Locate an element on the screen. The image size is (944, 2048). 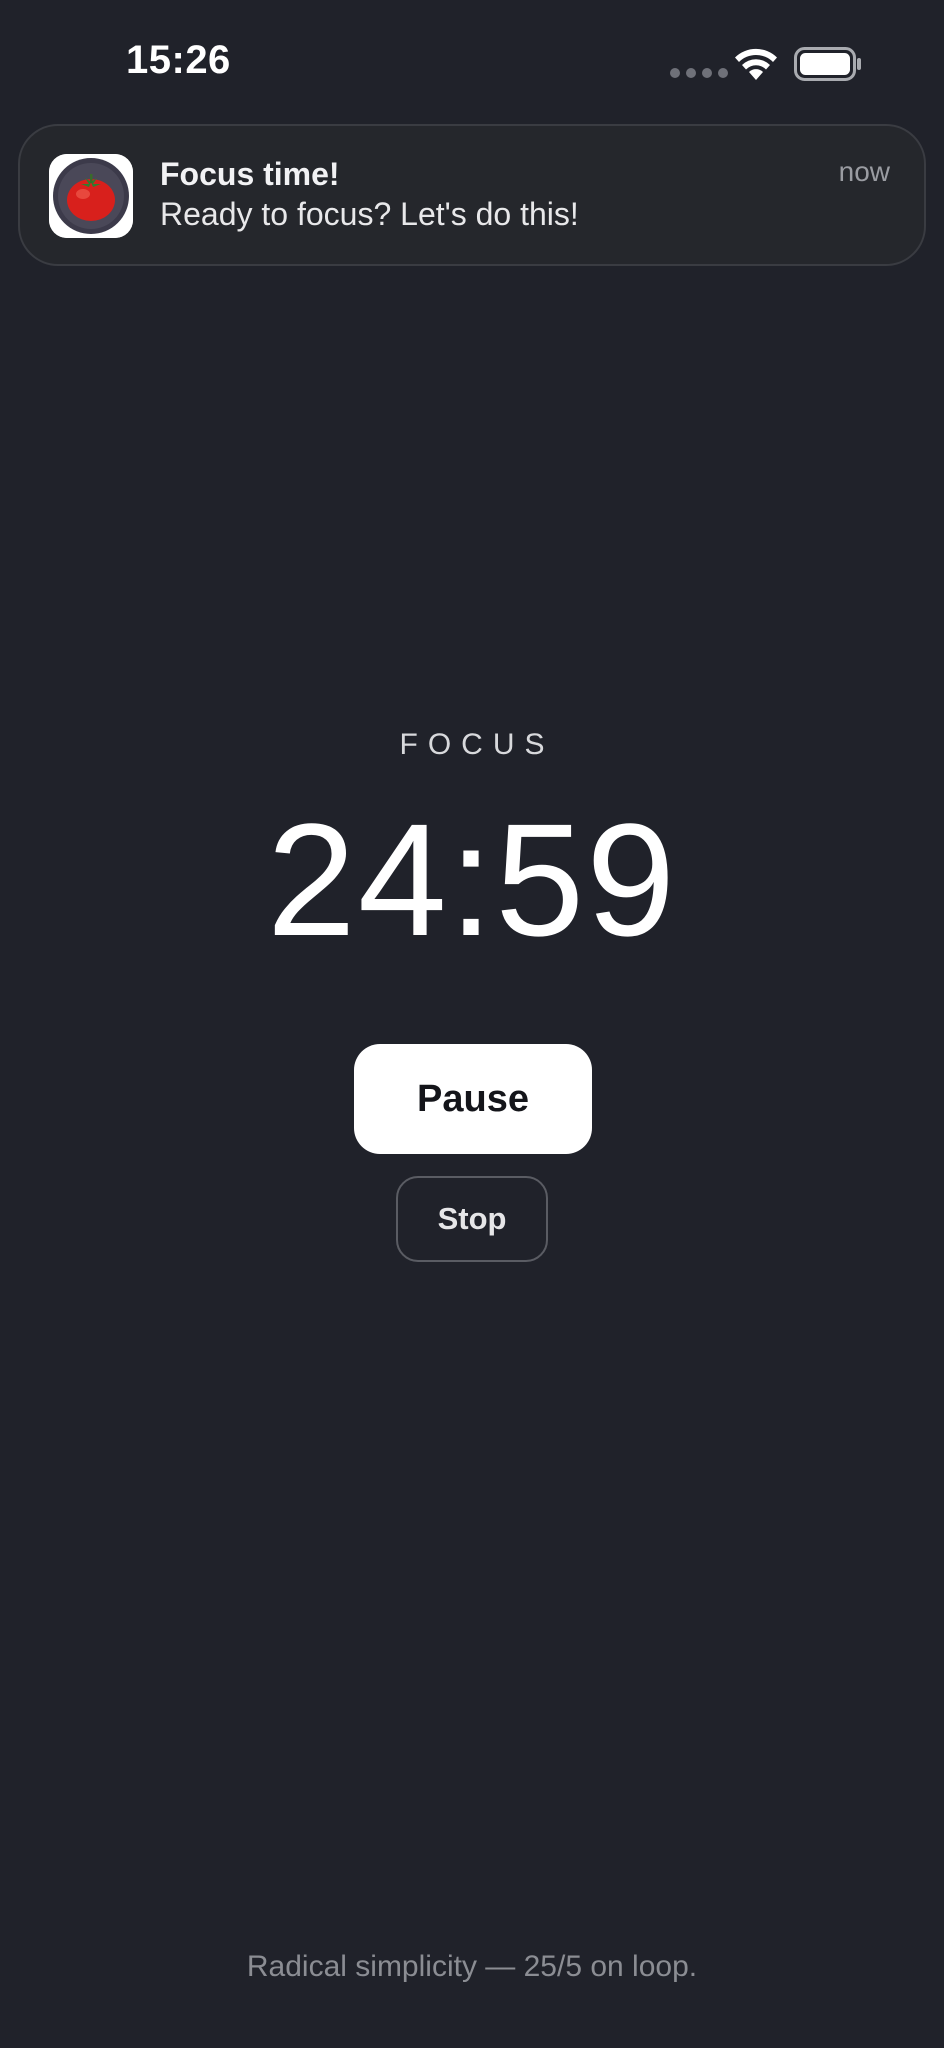
tomato-icon is located at coordinates (91, 196).